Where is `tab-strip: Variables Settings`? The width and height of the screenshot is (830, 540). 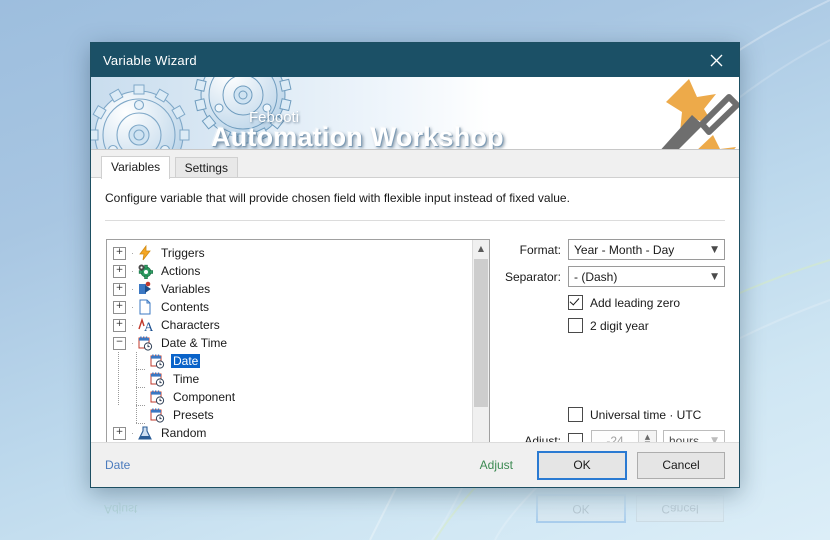 tab-strip: Variables Settings is located at coordinates (415, 164).